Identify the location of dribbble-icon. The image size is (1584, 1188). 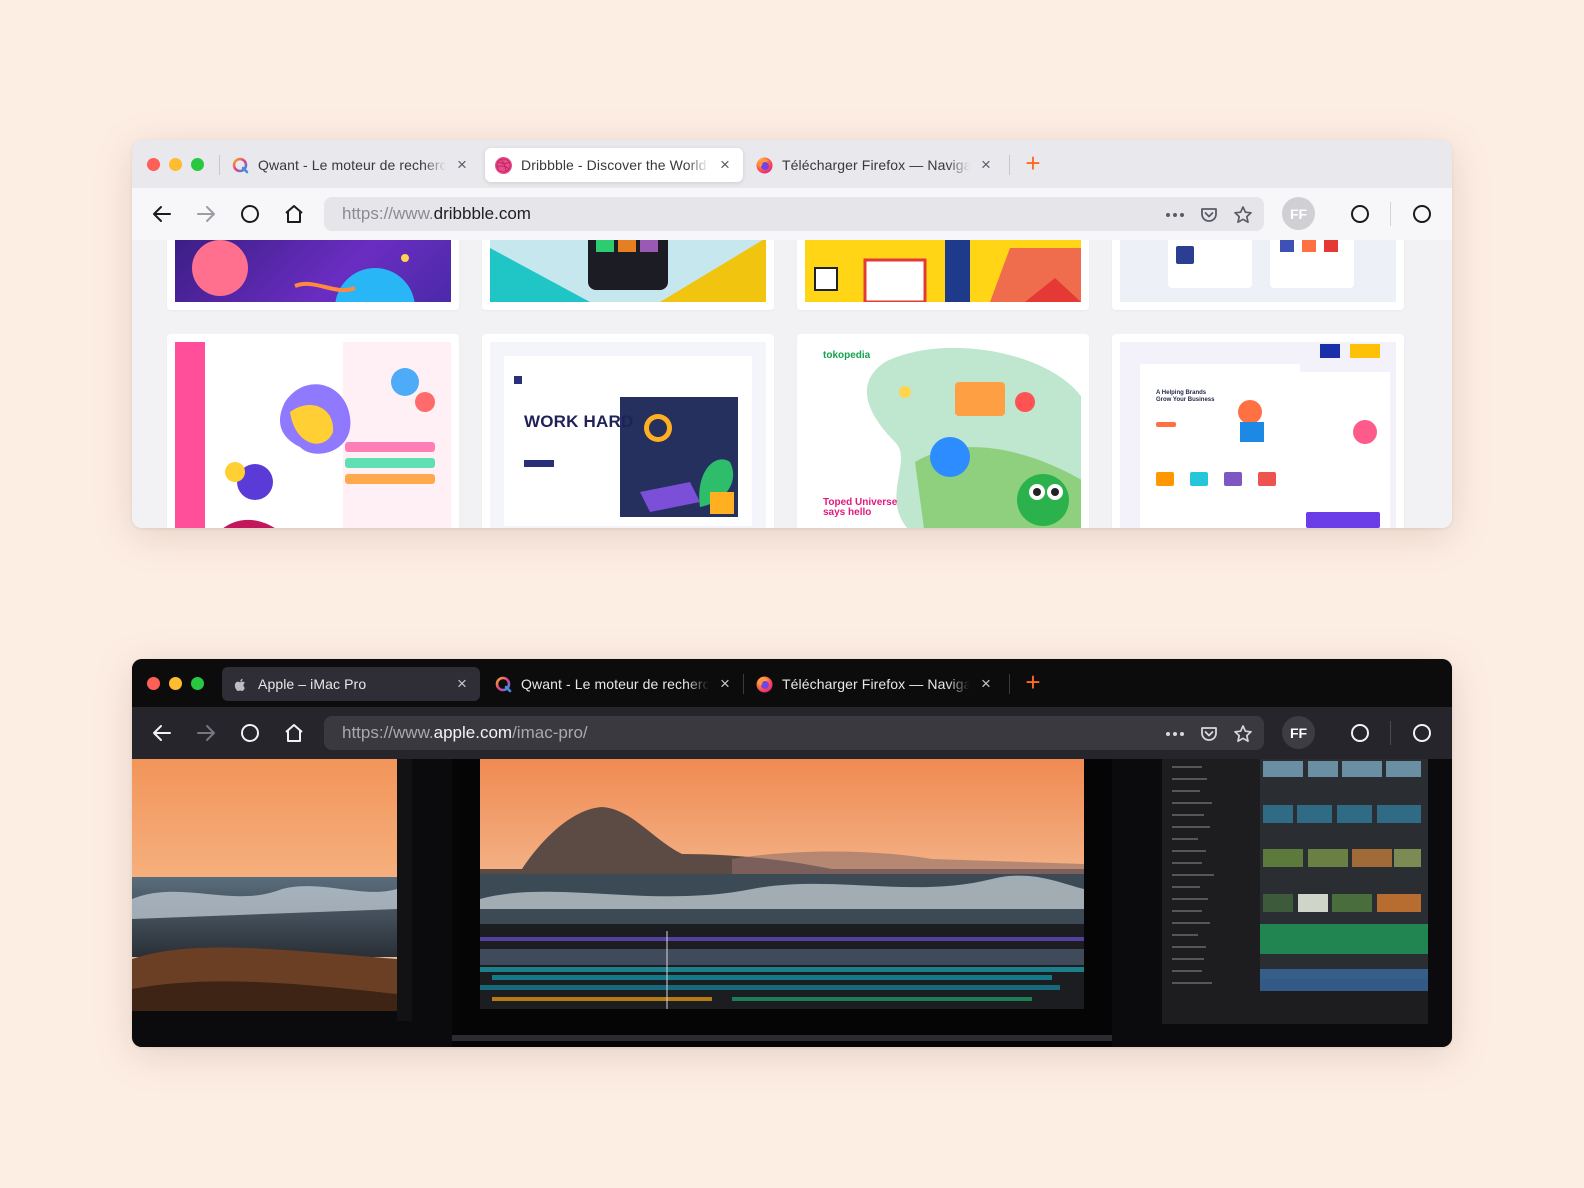
(503, 165).